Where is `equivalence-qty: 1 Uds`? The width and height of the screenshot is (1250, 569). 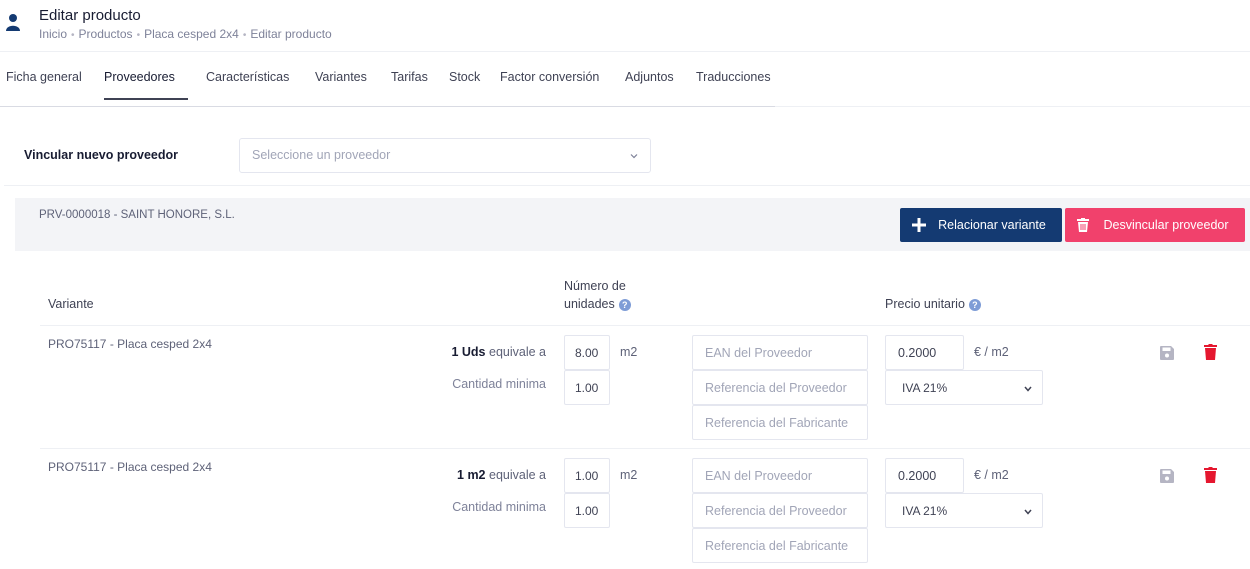 equivalence-qty: 1 Uds is located at coordinates (468, 352).